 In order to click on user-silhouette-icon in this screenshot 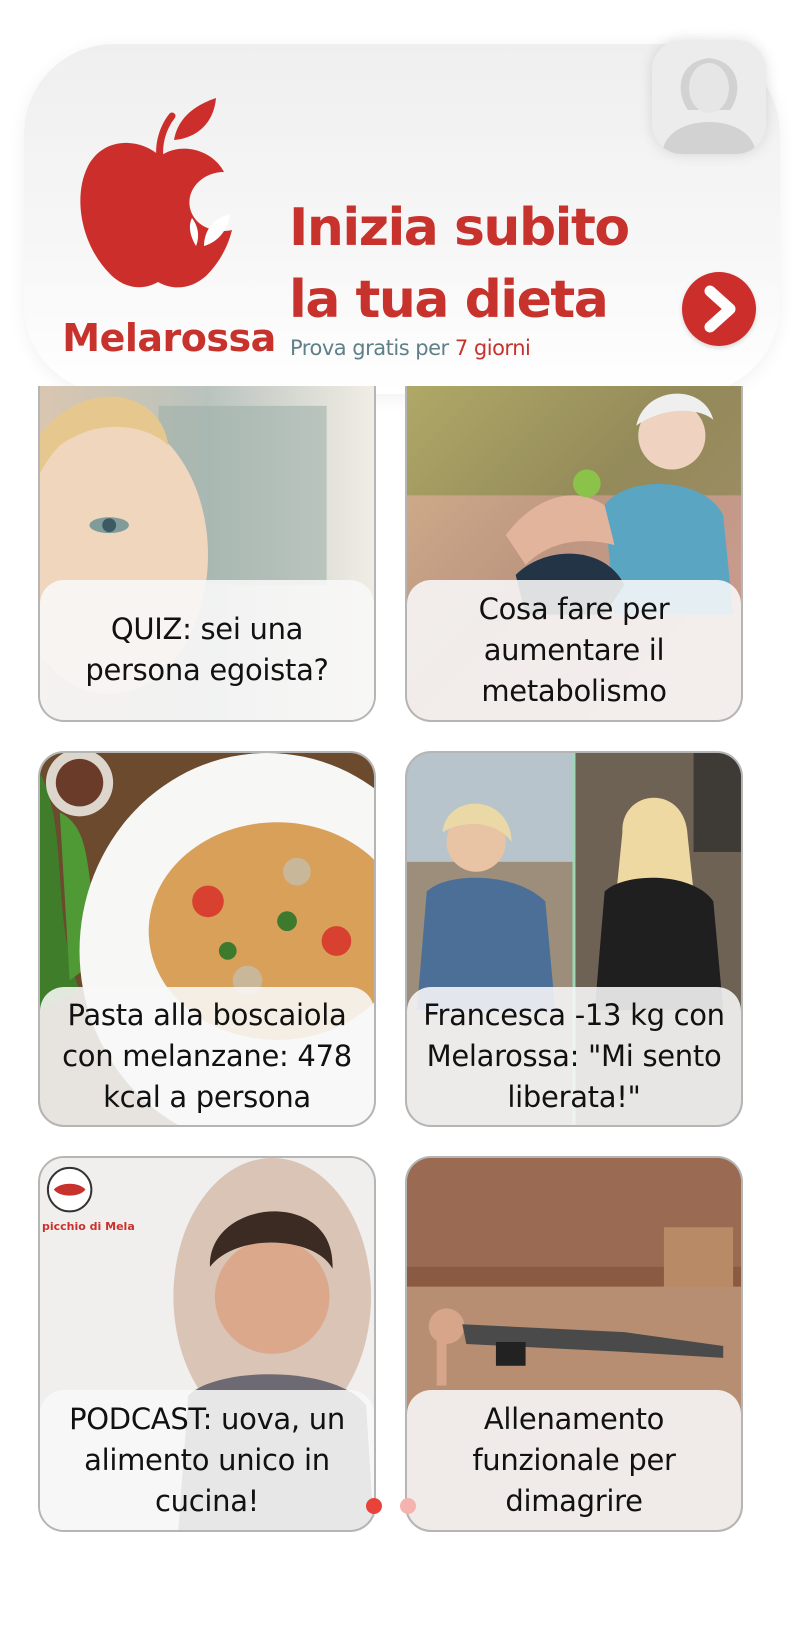, I will do `click(709, 97)`.